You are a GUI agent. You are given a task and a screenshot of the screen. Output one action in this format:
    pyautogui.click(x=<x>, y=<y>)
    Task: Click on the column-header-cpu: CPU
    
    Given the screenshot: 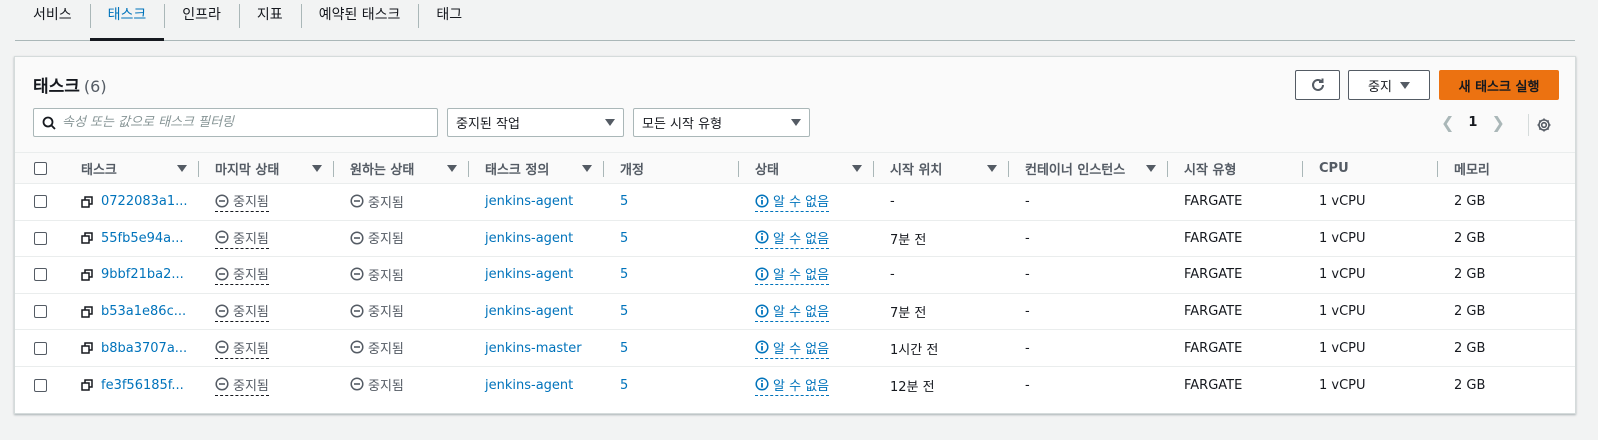 What is the action you would take?
    pyautogui.click(x=1370, y=168)
    